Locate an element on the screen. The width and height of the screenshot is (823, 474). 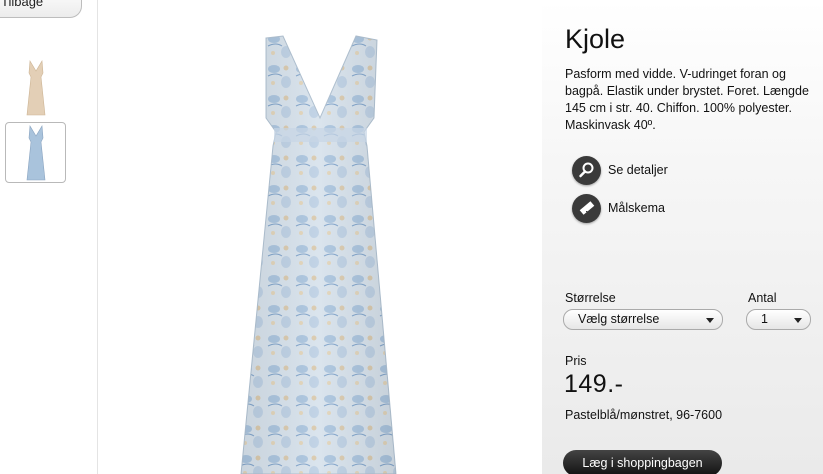
product-title: Kjole is located at coordinates (595, 39).